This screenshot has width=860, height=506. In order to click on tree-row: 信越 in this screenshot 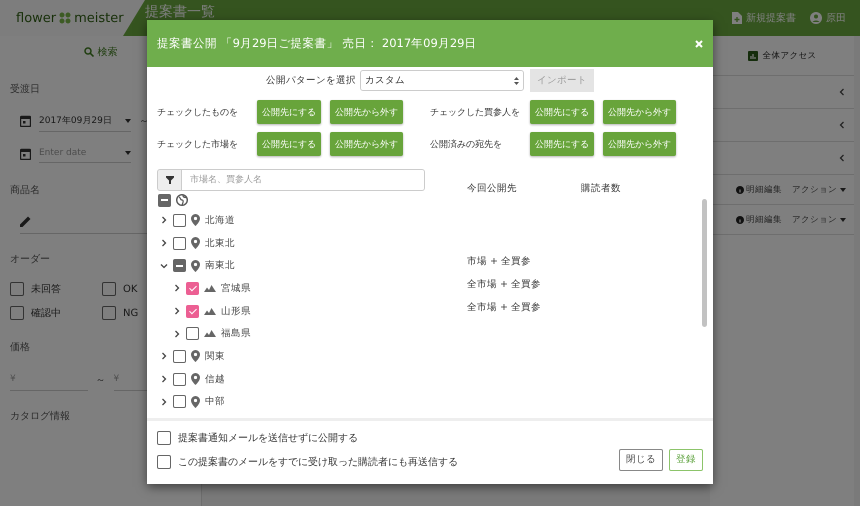, I will do `click(291, 379)`.